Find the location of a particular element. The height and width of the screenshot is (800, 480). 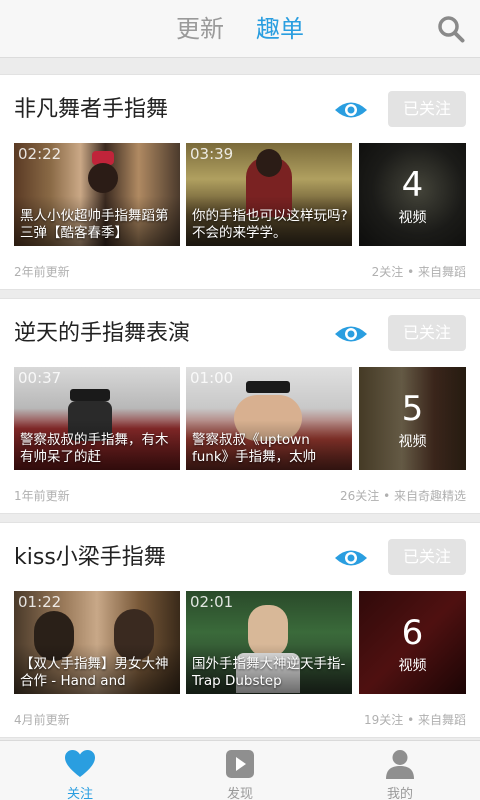

more-videos-tile: 6 视频 is located at coordinates (412, 642).